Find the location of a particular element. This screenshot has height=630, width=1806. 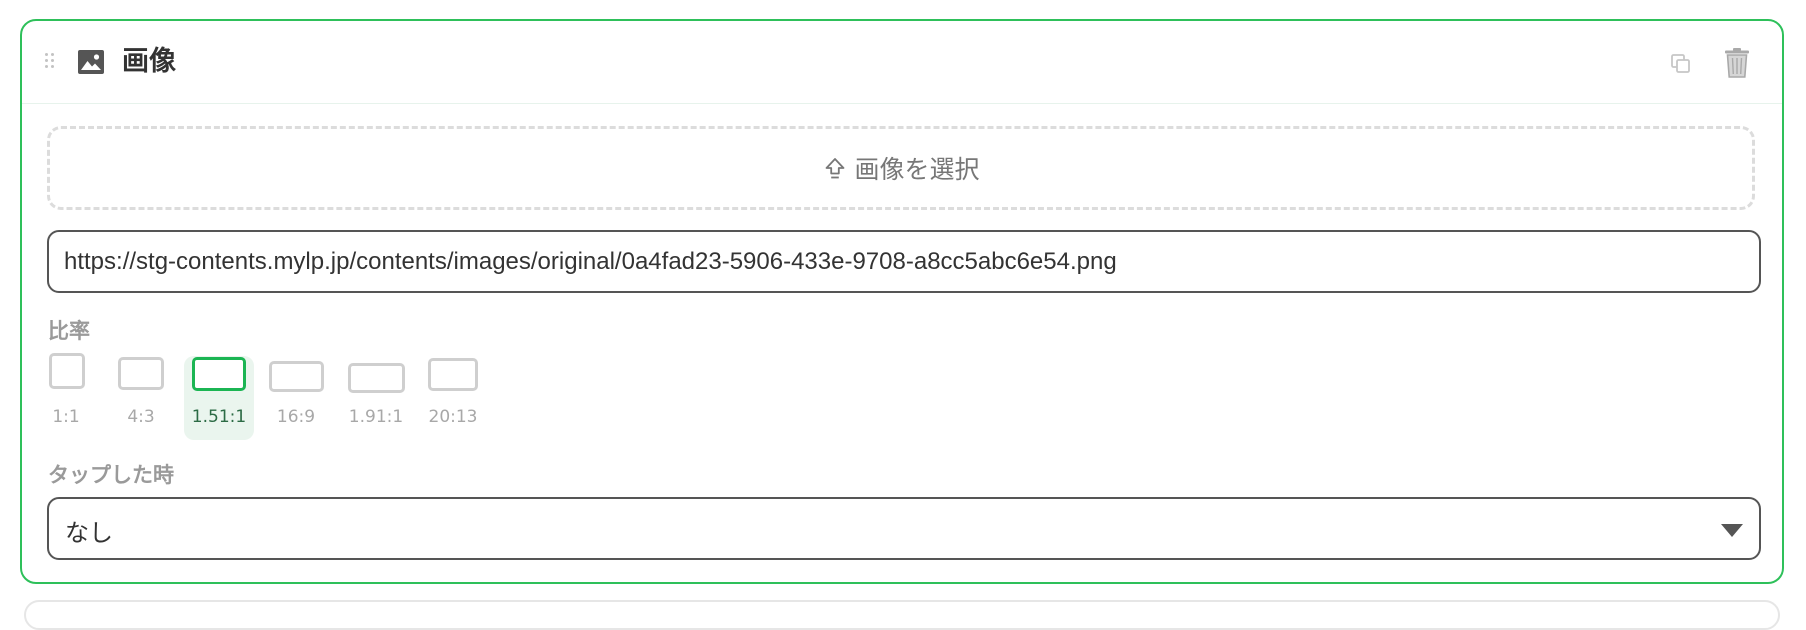

tap-action-label: タップした時 is located at coordinates (111, 475).